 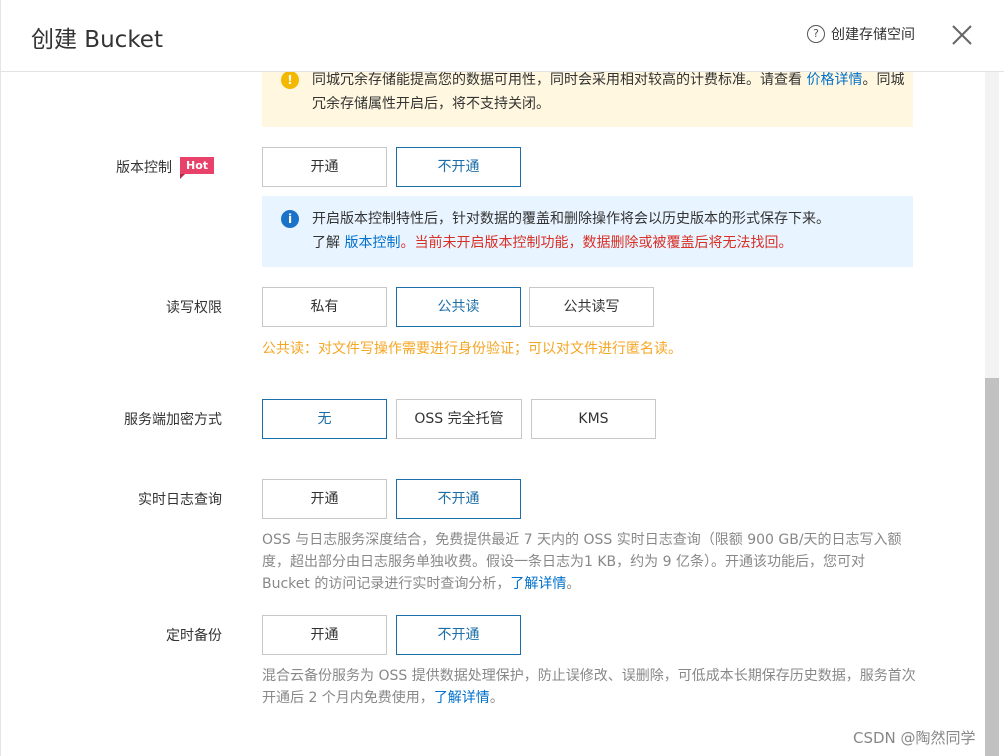 I want to click on close-icon, so click(x=962, y=35).